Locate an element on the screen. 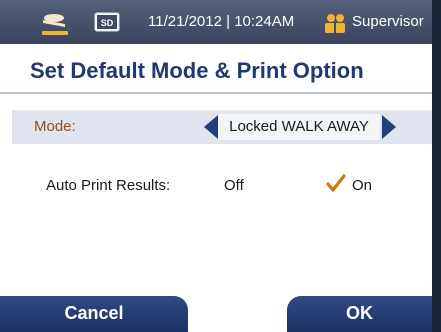  sd-label: SD is located at coordinates (107, 23).